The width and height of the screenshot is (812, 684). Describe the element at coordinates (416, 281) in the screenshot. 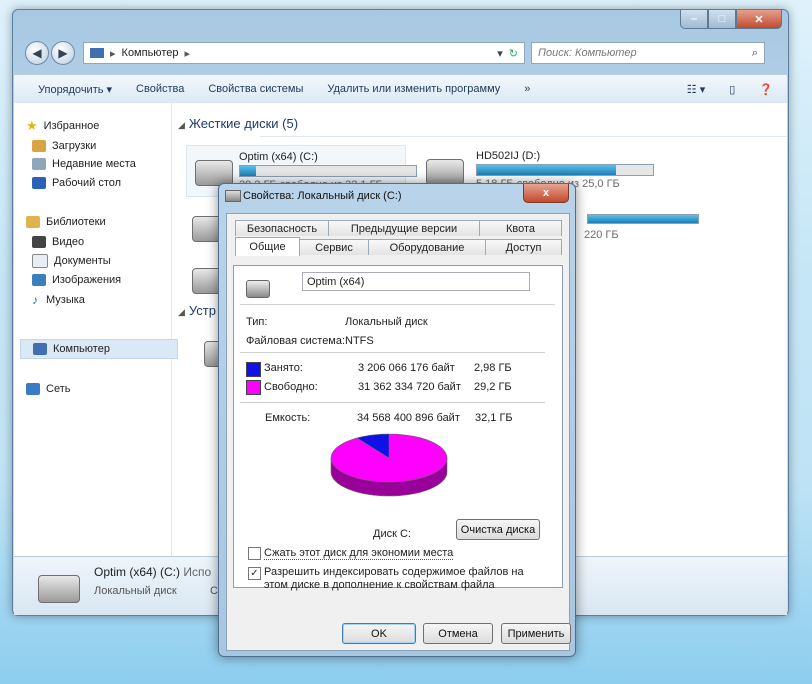

I see `volume-label-input: Optim (x64)` at that location.